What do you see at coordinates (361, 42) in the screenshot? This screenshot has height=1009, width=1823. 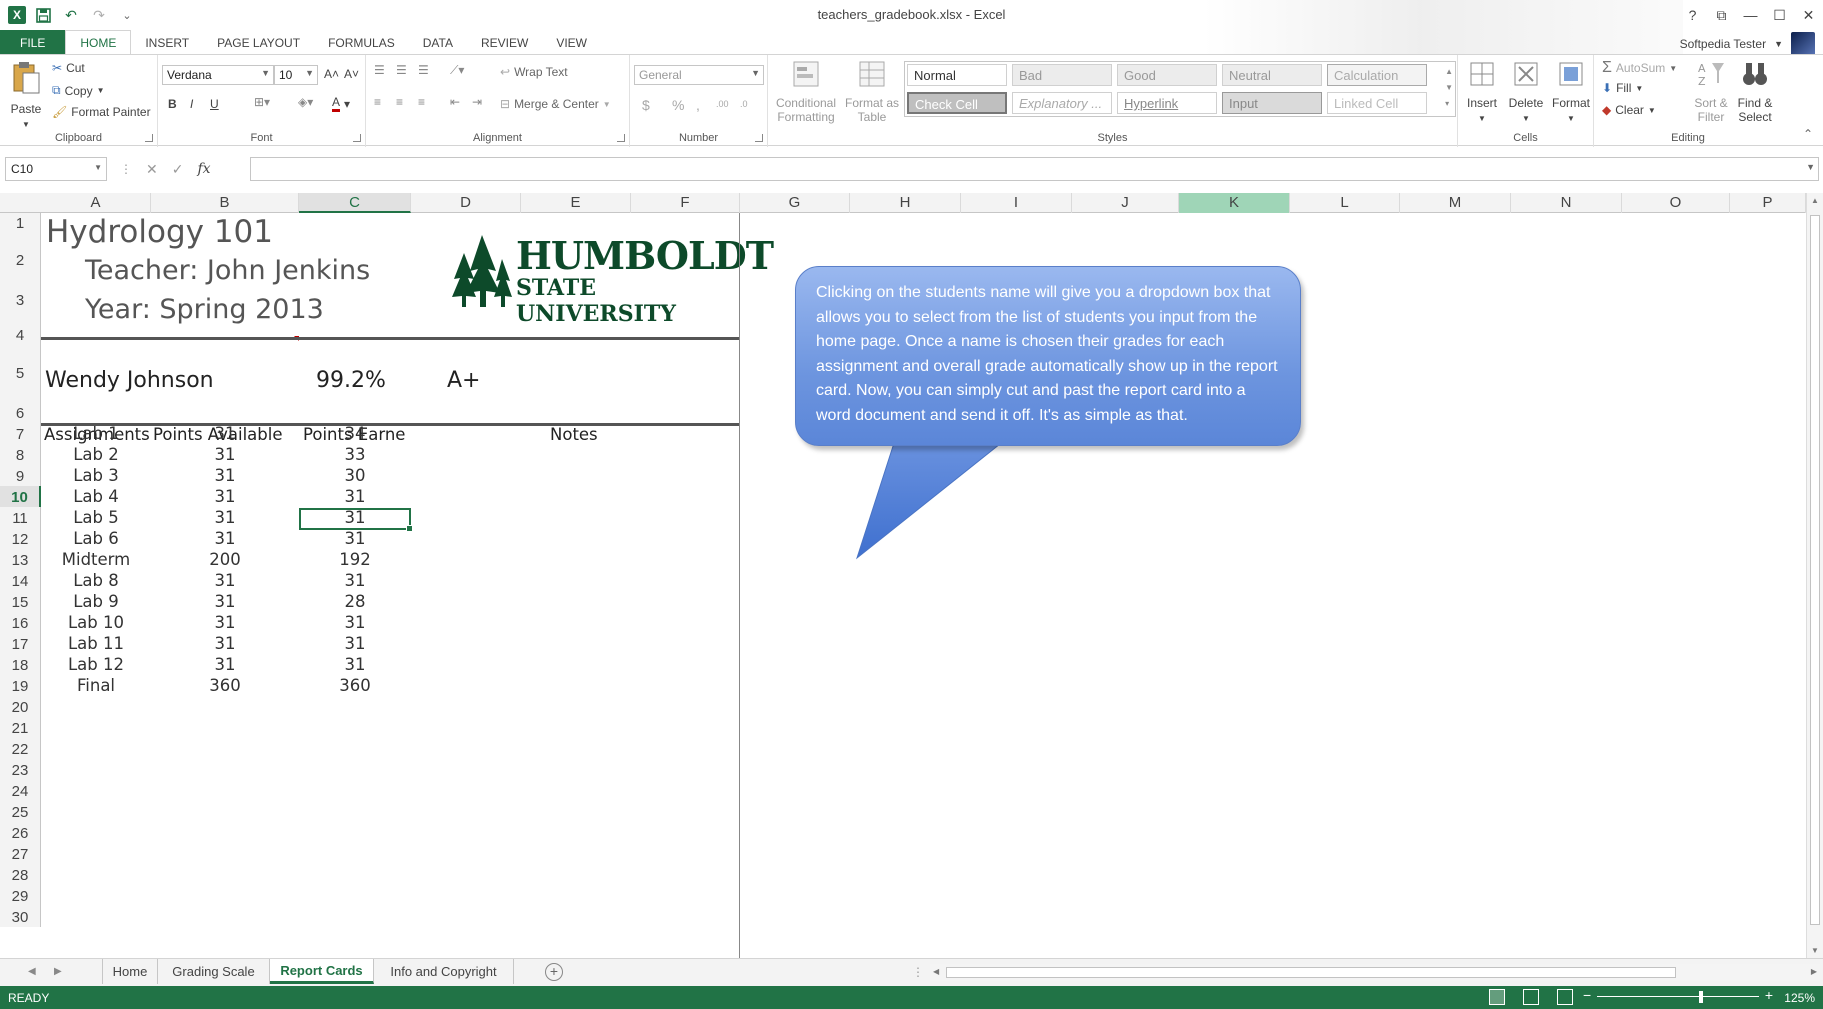 I see `tab-formulas: FORMULAS` at bounding box center [361, 42].